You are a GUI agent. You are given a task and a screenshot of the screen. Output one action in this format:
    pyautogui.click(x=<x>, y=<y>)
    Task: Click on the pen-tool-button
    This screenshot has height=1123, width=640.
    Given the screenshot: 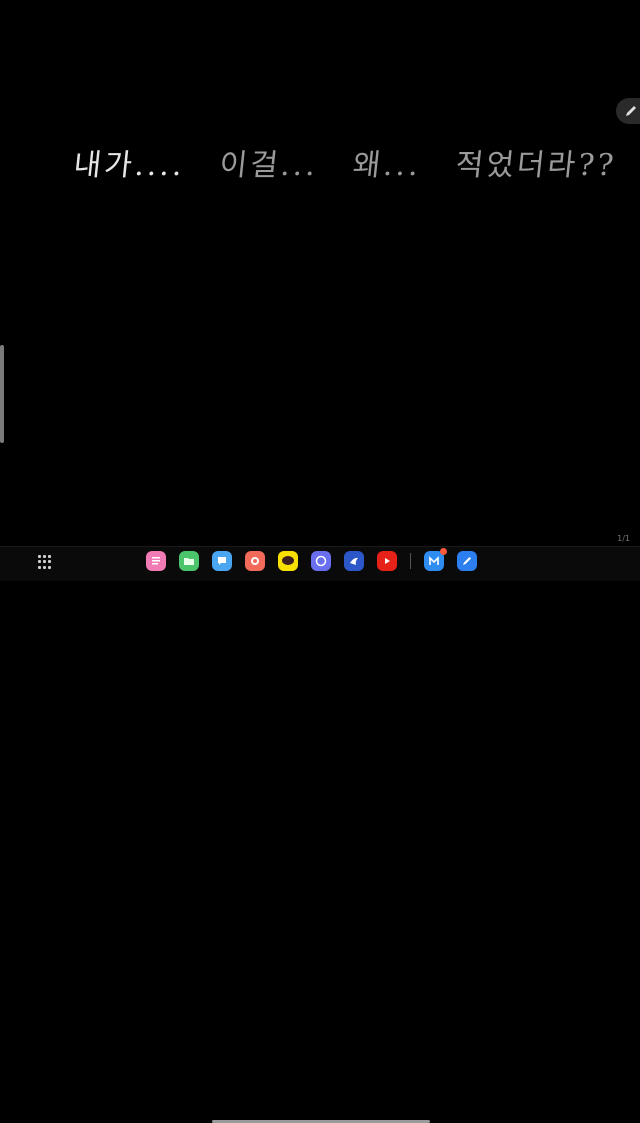 What is the action you would take?
    pyautogui.click(x=628, y=111)
    